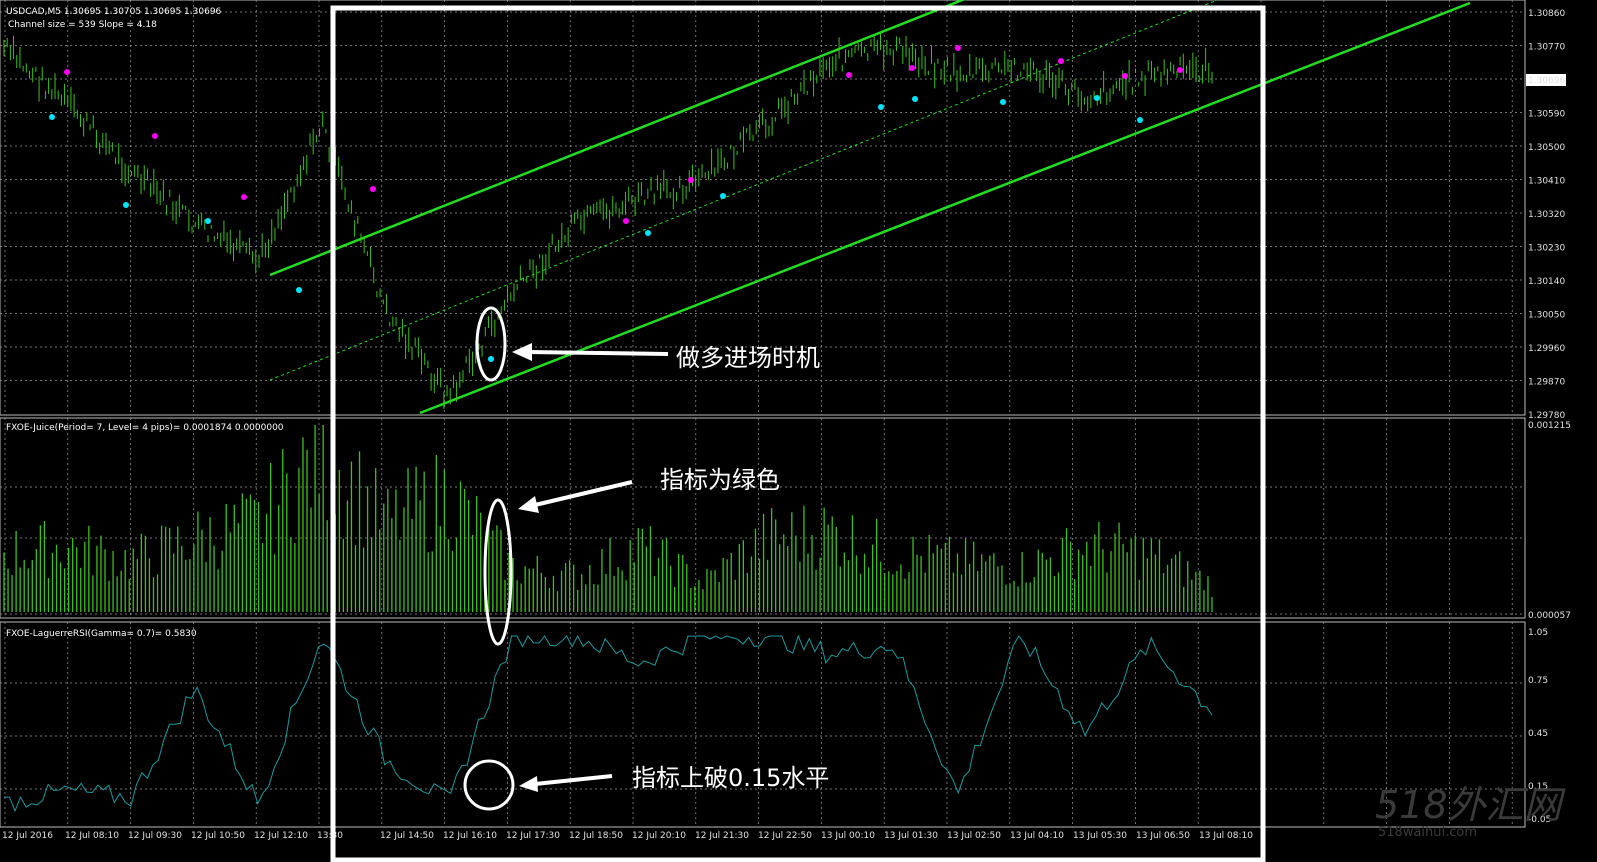  What do you see at coordinates (1538, 633) in the screenshot?
I see `rsi-tick-label: 1.05` at bounding box center [1538, 633].